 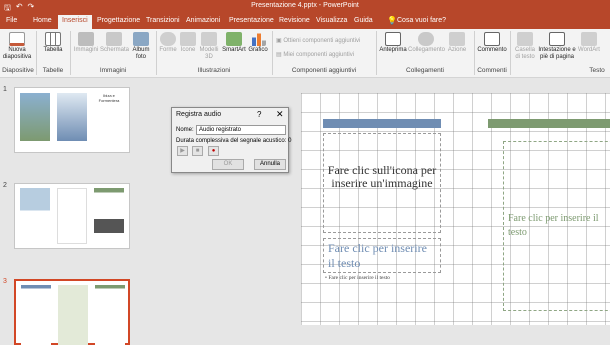 I want to click on cube-icon, so click(x=209, y=39).